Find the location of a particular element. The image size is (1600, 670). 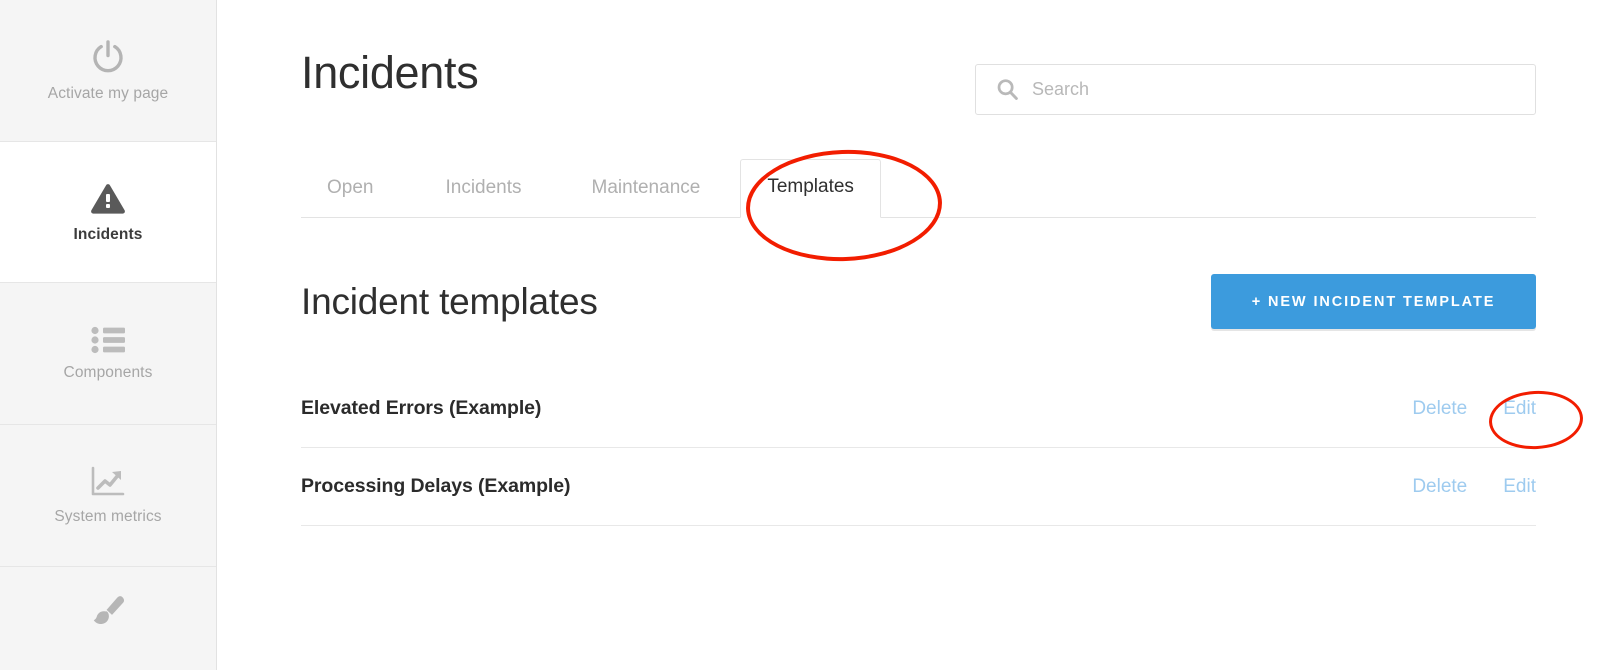

page-header-row: Incidents is located at coordinates (918, 57).